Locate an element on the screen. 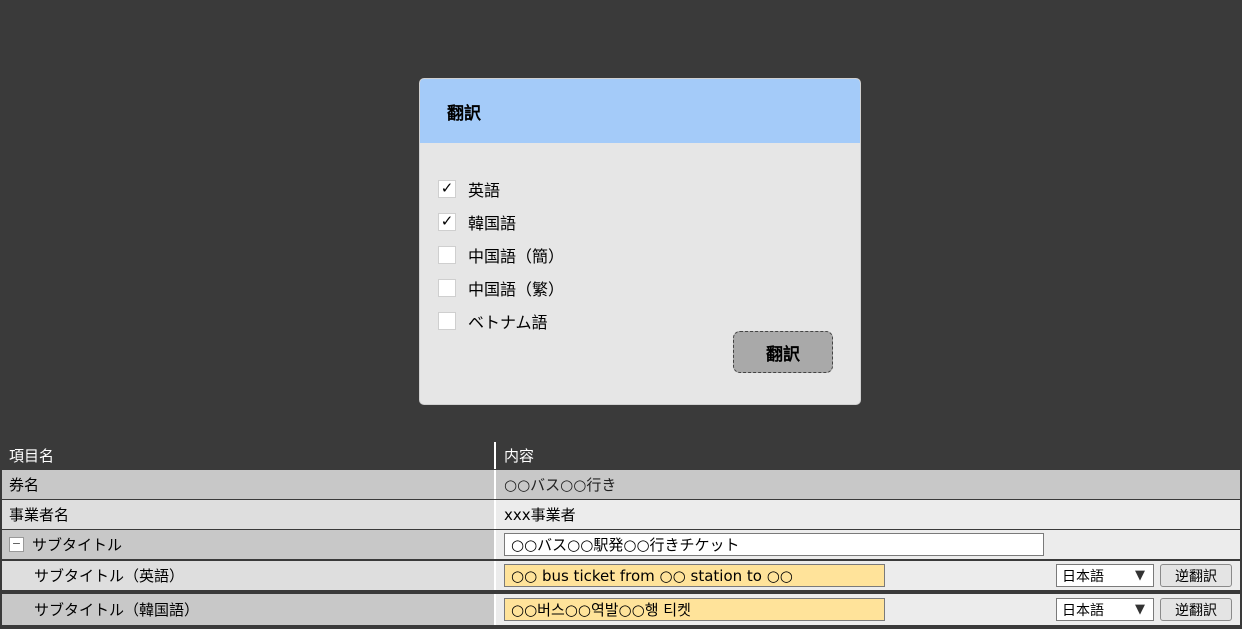  option-label: 英語 is located at coordinates (484, 190).